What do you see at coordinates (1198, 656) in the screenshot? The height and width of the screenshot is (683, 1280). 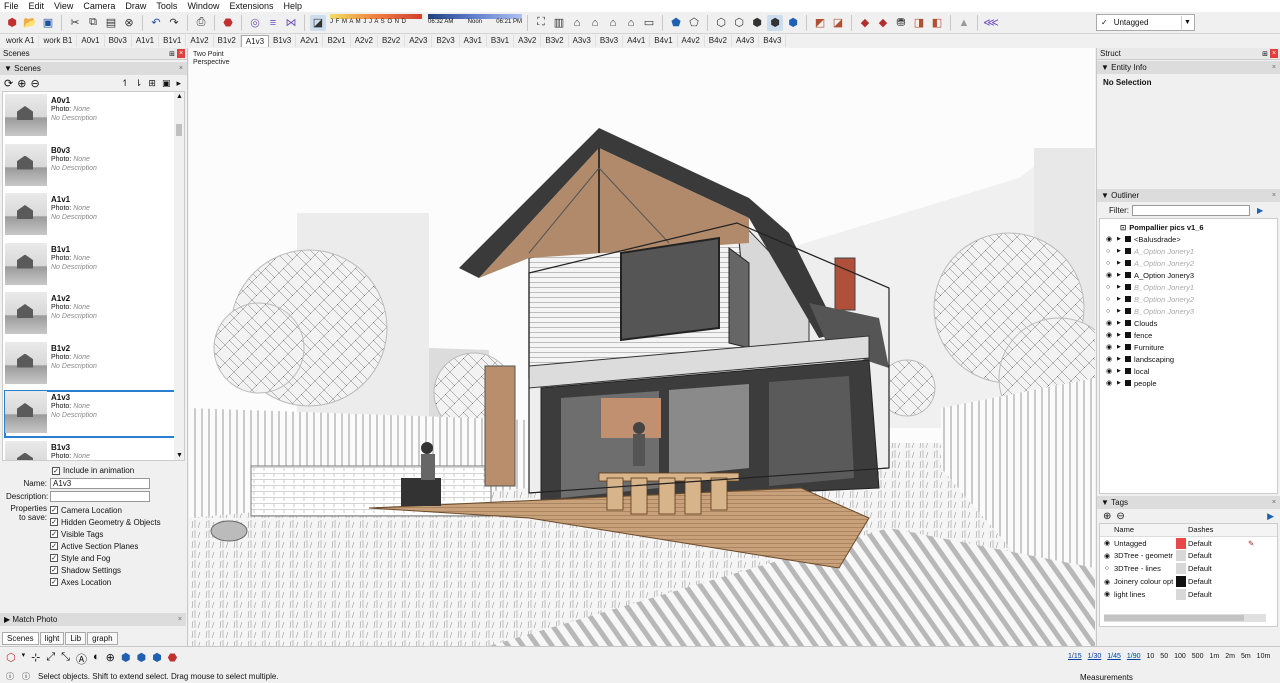 I see `scale-button: 500` at bounding box center [1198, 656].